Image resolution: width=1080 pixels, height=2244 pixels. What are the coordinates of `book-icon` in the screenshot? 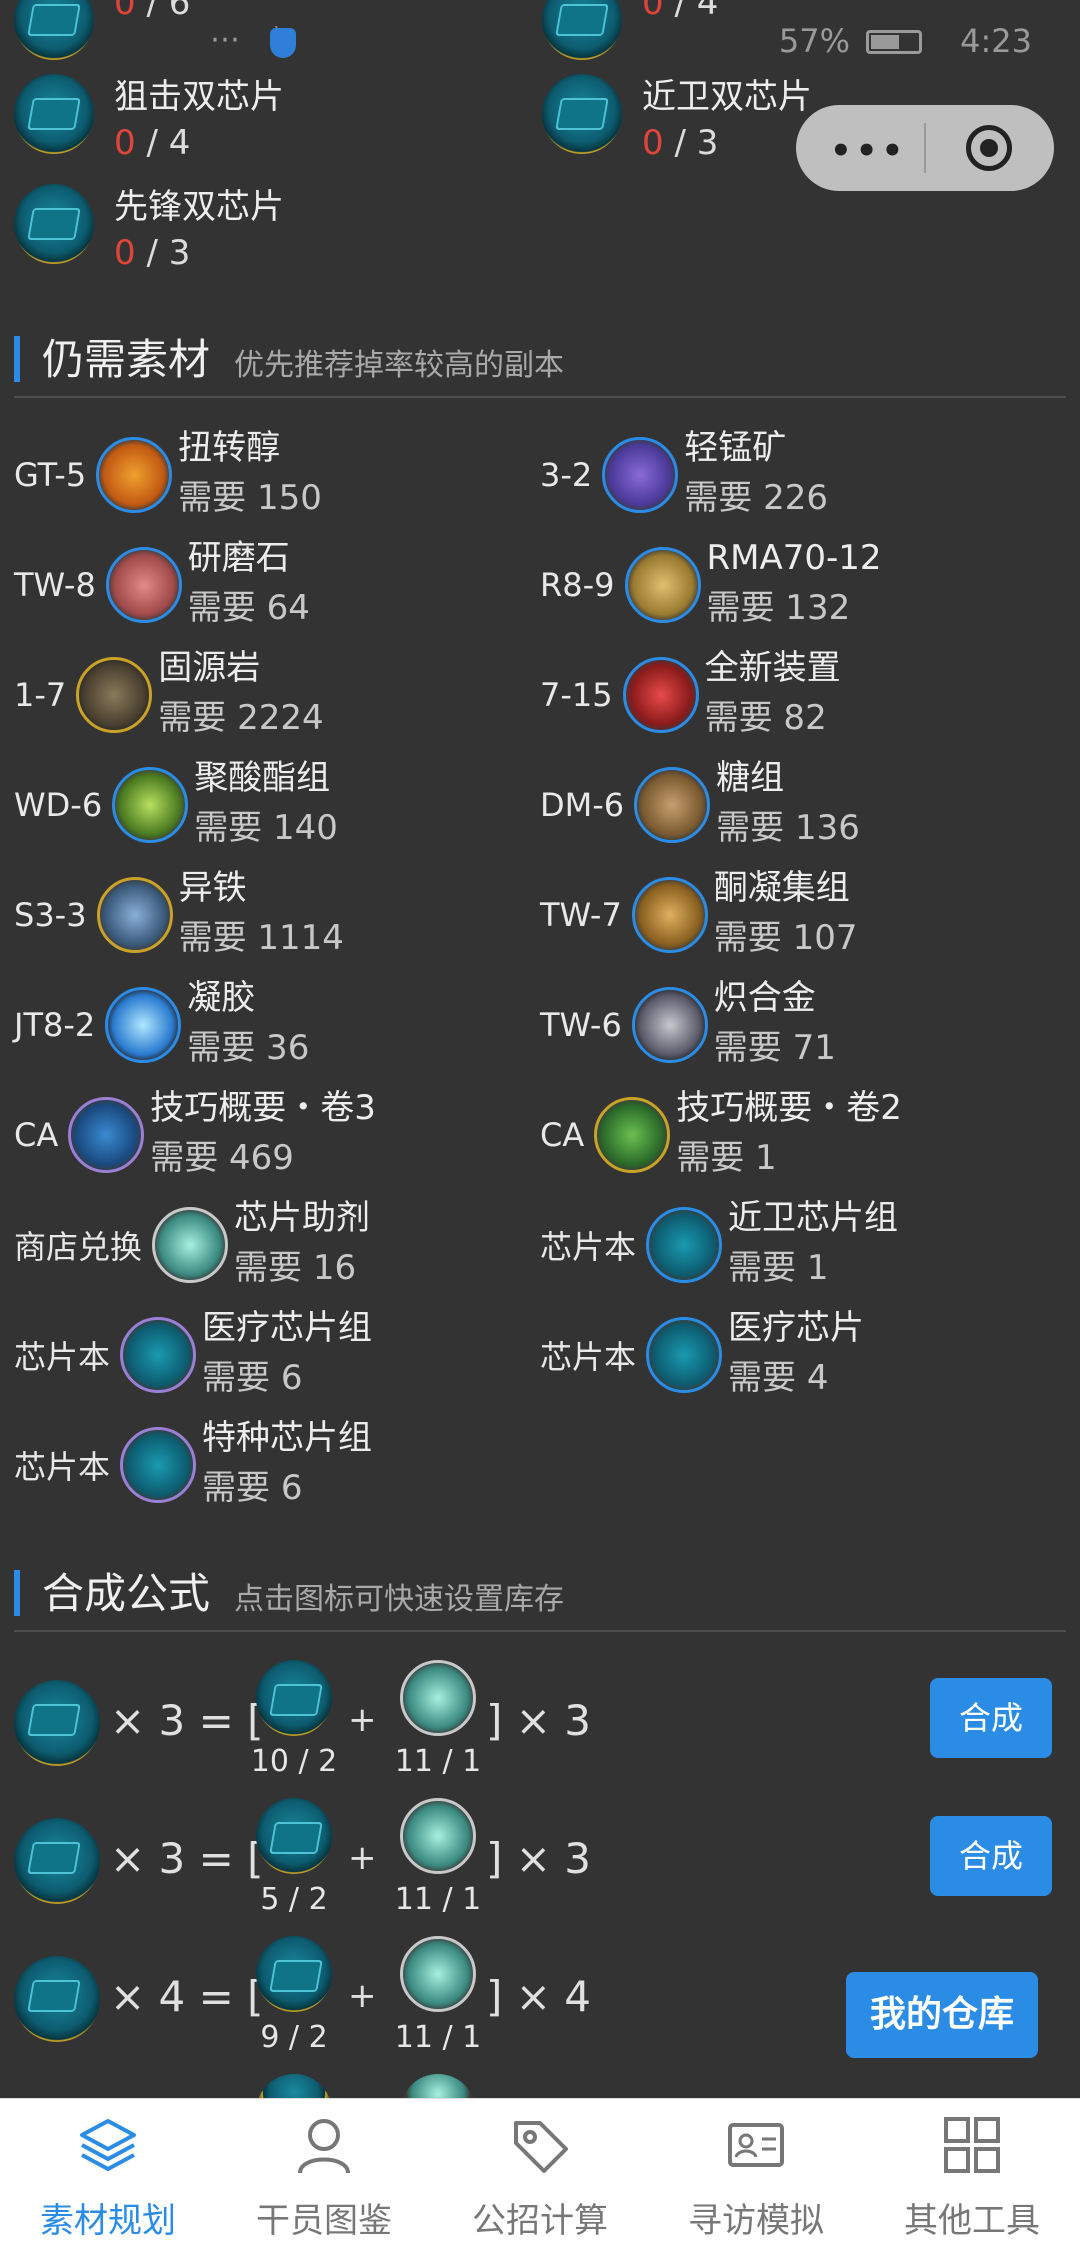 It's located at (106, 1135).